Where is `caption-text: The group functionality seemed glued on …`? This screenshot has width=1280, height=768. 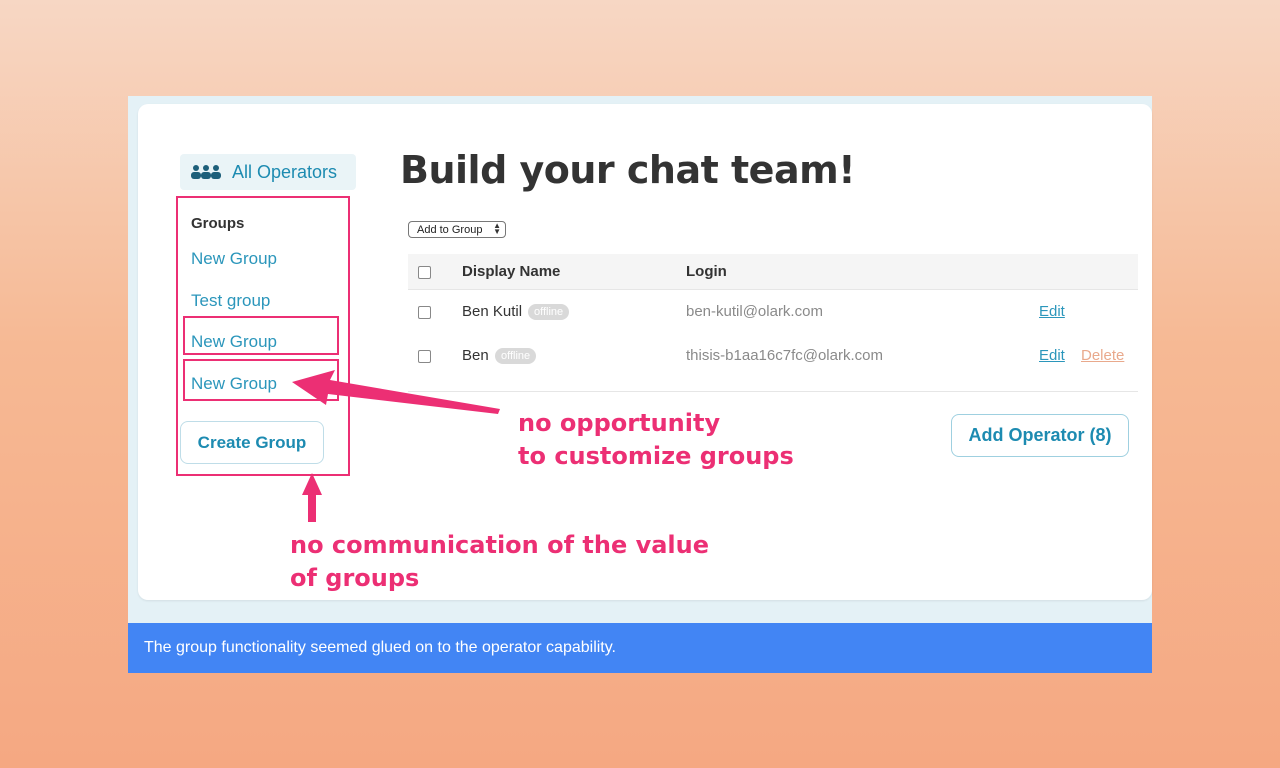
caption-text: The group functionality seemed glued on … is located at coordinates (380, 647).